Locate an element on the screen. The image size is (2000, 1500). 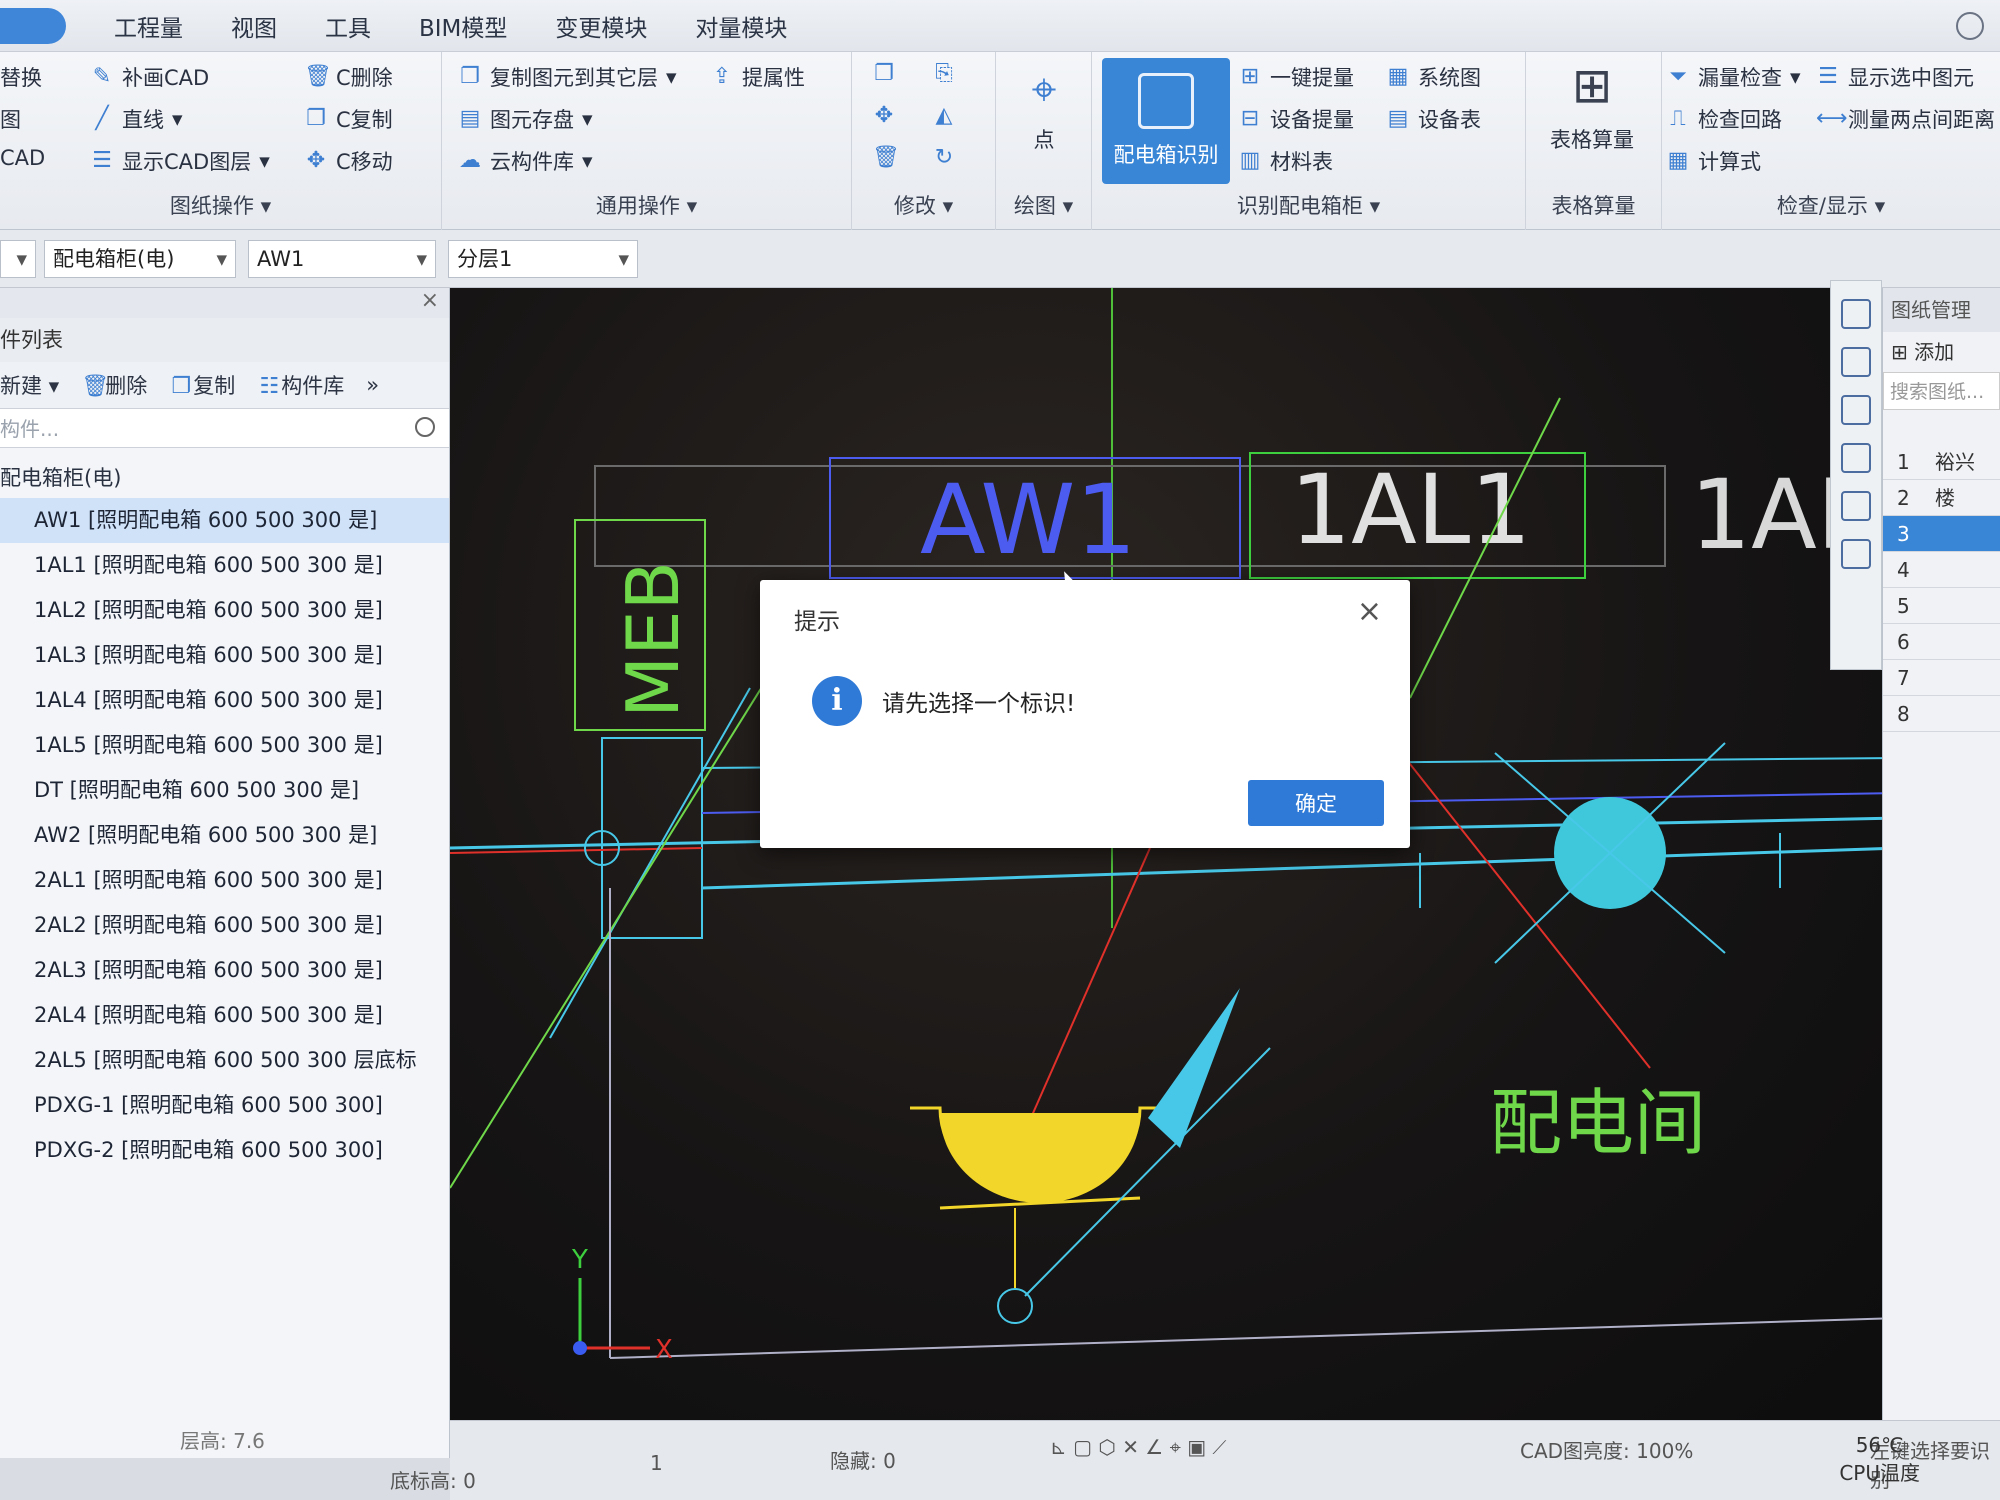
mirror-copy-icon: ⎘ is located at coordinates (944, 74).